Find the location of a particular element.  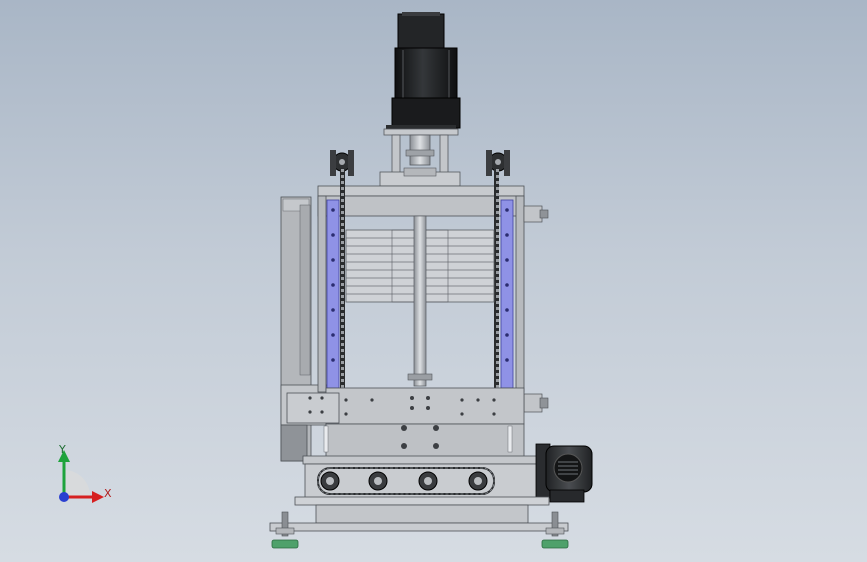

drive-chain-left is located at coordinates (342, 278).